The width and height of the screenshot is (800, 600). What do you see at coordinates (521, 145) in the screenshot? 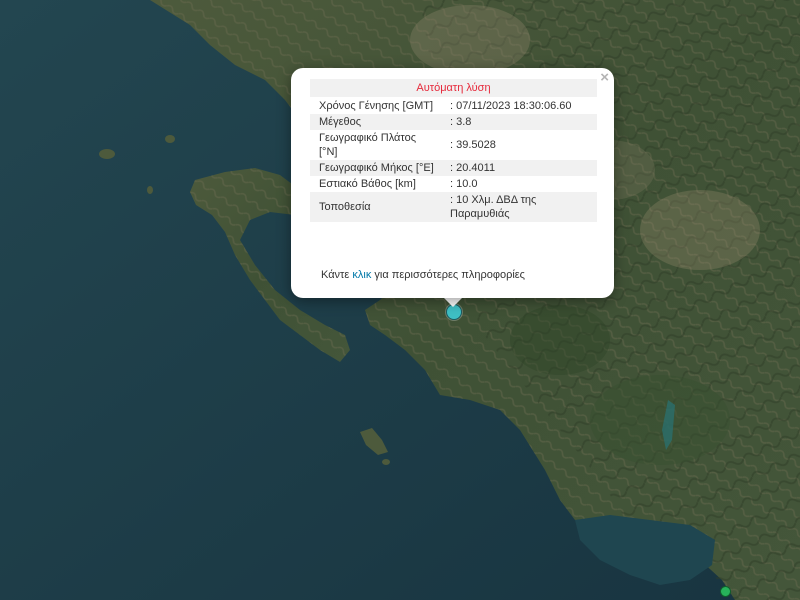
I see `latitude-value: : 39.5028` at bounding box center [521, 145].